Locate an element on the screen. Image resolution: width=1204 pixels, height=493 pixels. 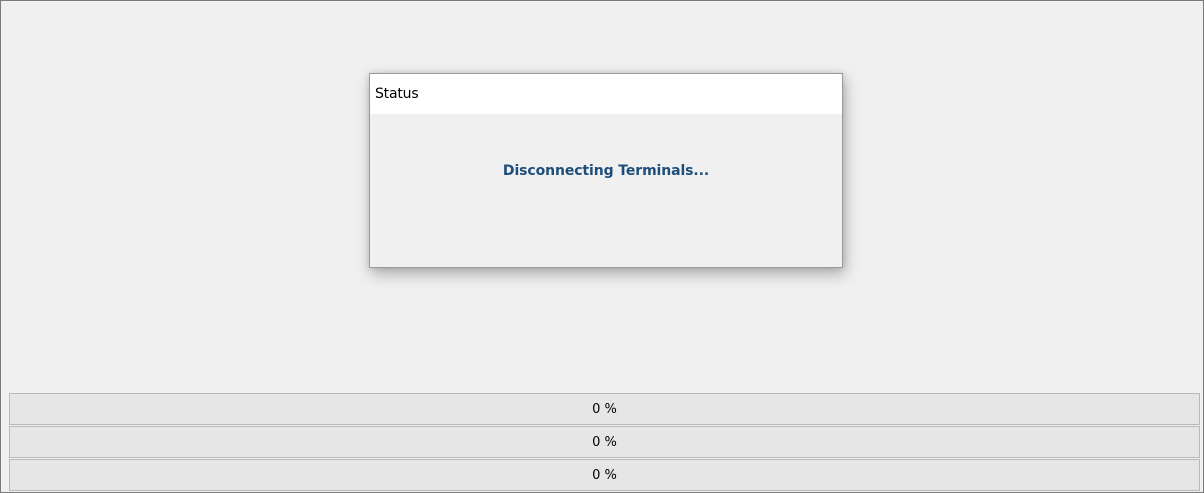
progress-bar-2: 0 % is located at coordinates (604, 442).